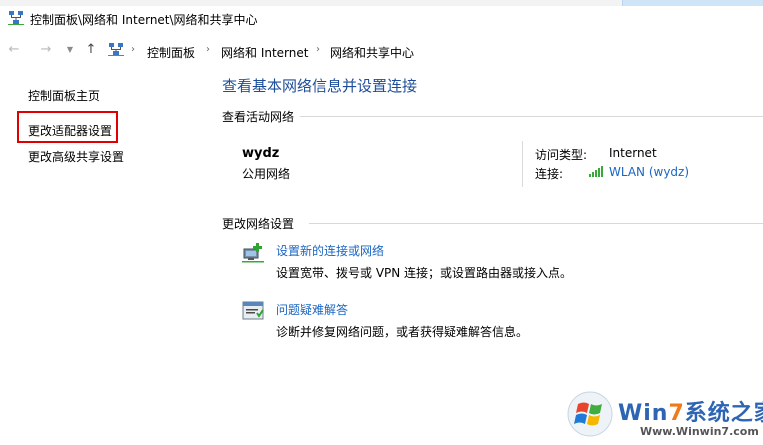 This screenshot has height=445, width=763. Describe the element at coordinates (264, 52) in the screenshot. I see `breadcrumb-network-internet: 网络和 Internet` at that location.